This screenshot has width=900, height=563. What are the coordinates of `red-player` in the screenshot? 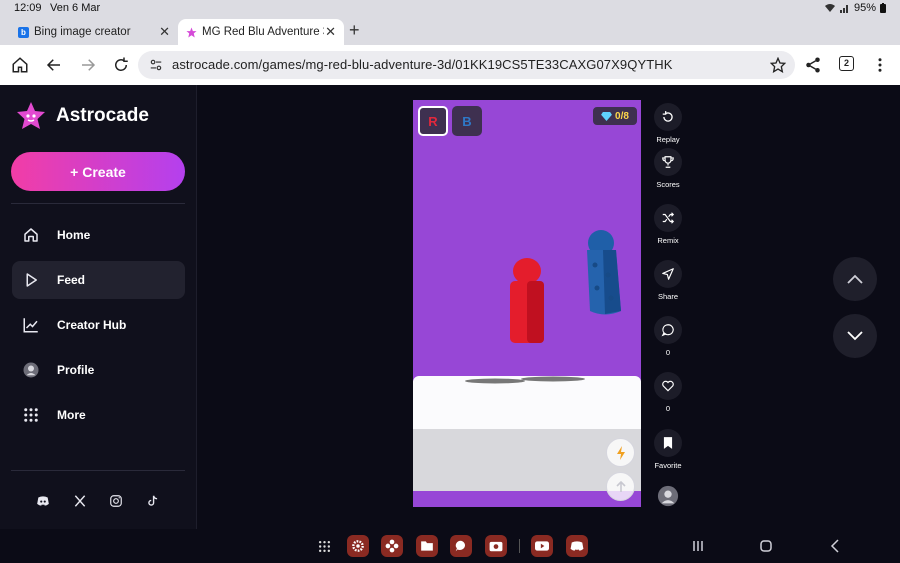 It's located at (527, 300).